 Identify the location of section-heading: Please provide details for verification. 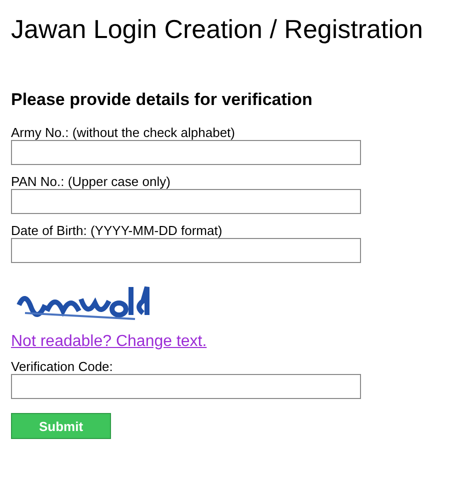
(162, 100).